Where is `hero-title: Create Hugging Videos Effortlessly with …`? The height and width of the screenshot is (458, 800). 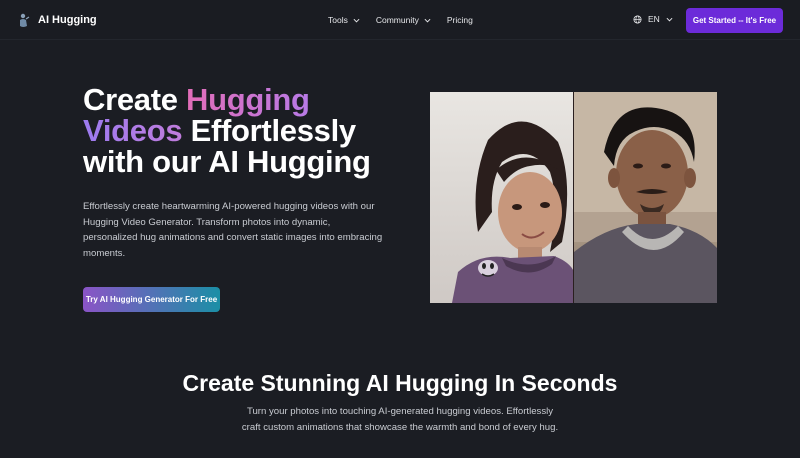 hero-title: Create Hugging Videos Effortlessly with … is located at coordinates (243, 130).